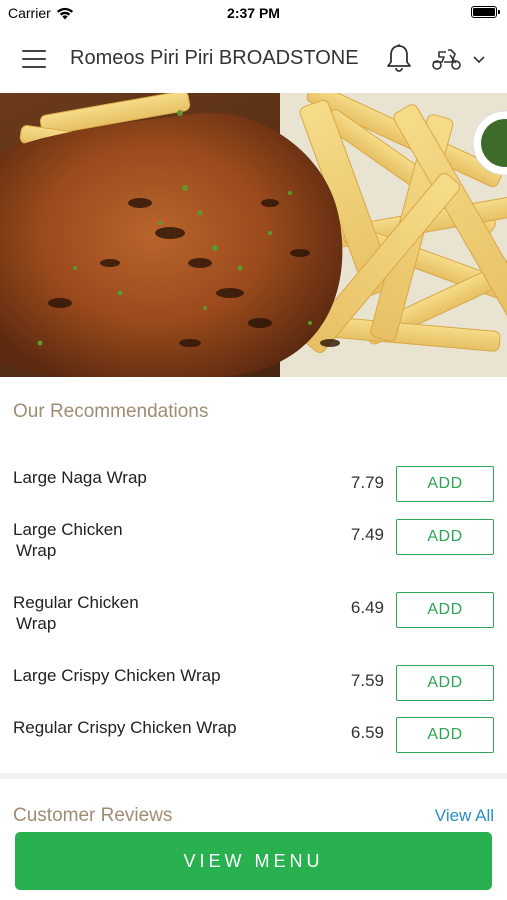 The height and width of the screenshot is (900, 507). I want to click on item-name: Large Chicken Wrap, so click(113, 540).